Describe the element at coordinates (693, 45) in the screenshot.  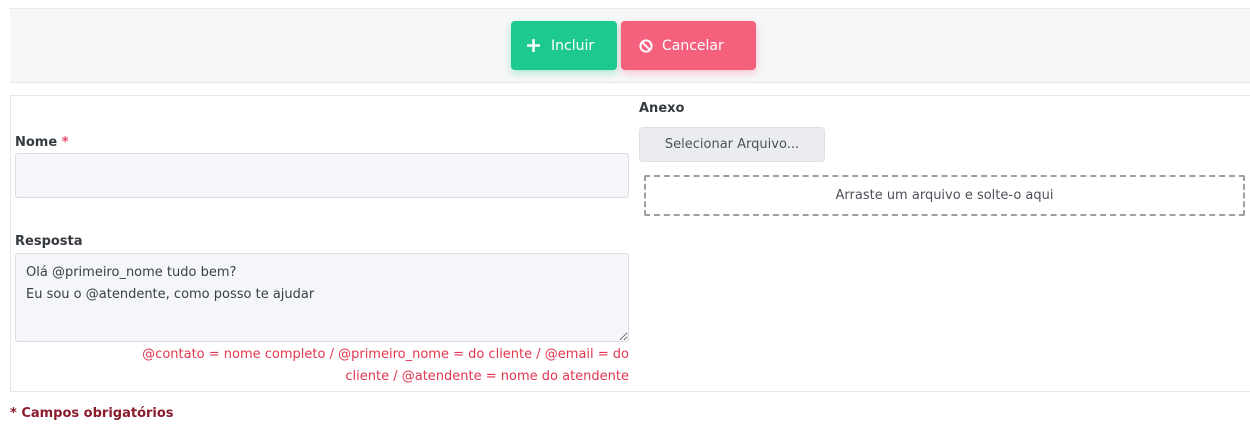
I see `cancel-button-label: Cancelar` at that location.